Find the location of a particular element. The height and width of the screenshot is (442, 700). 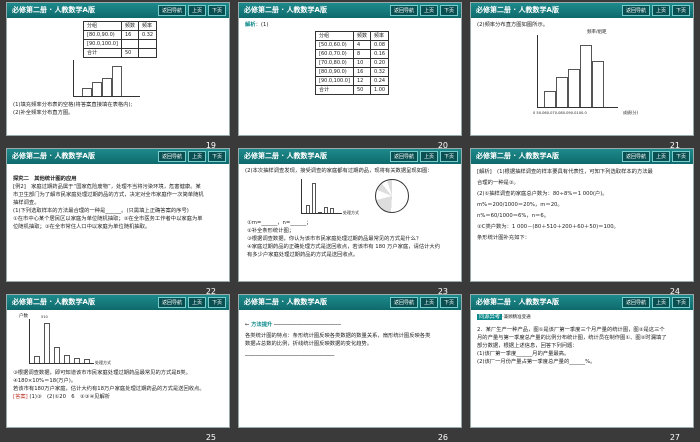

bar-value-label: 510 is located at coordinates (44, 317).